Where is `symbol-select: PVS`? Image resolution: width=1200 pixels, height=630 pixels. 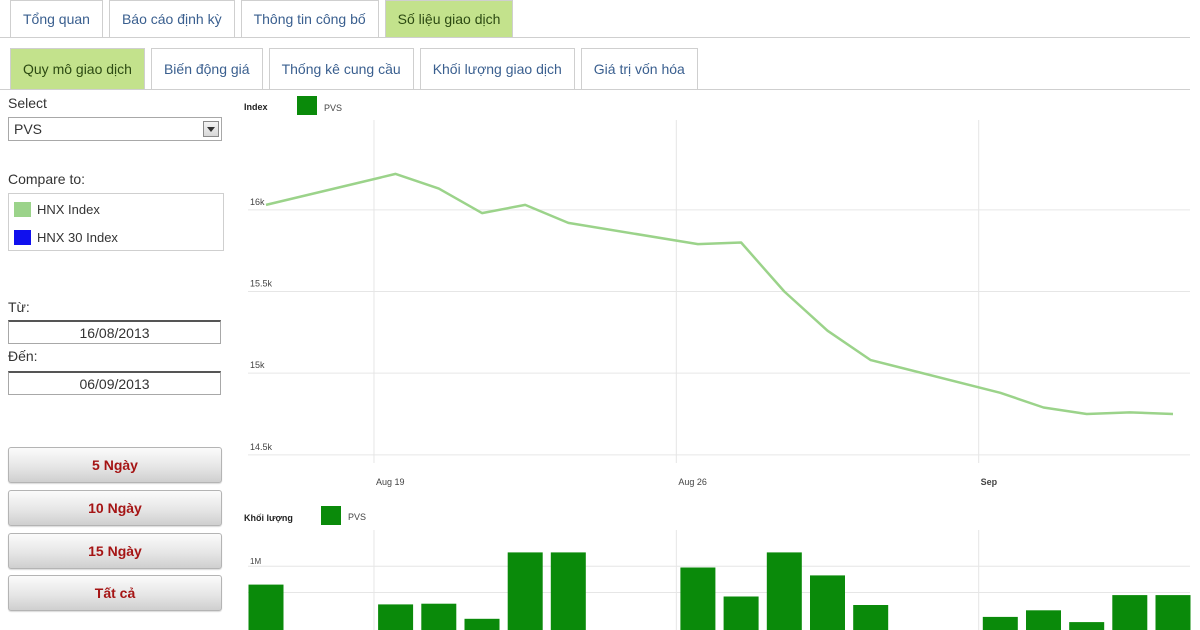 symbol-select: PVS is located at coordinates (115, 129).